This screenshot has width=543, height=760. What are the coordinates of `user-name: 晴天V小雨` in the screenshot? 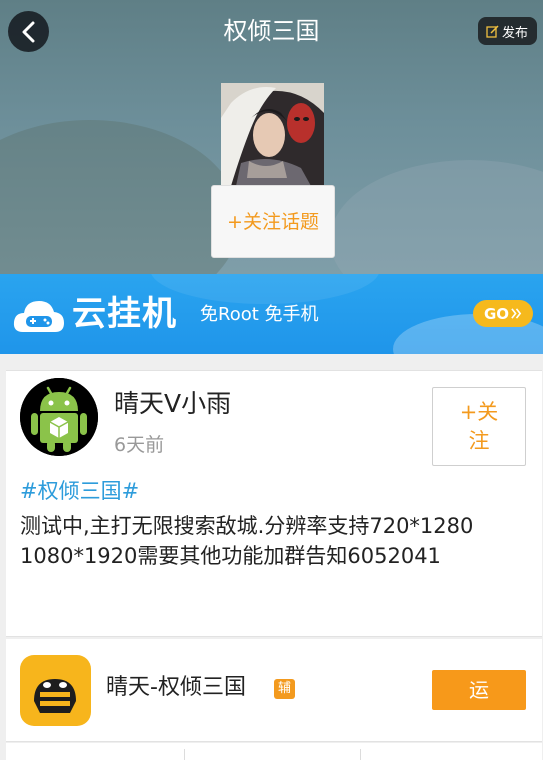 It's located at (172, 404).